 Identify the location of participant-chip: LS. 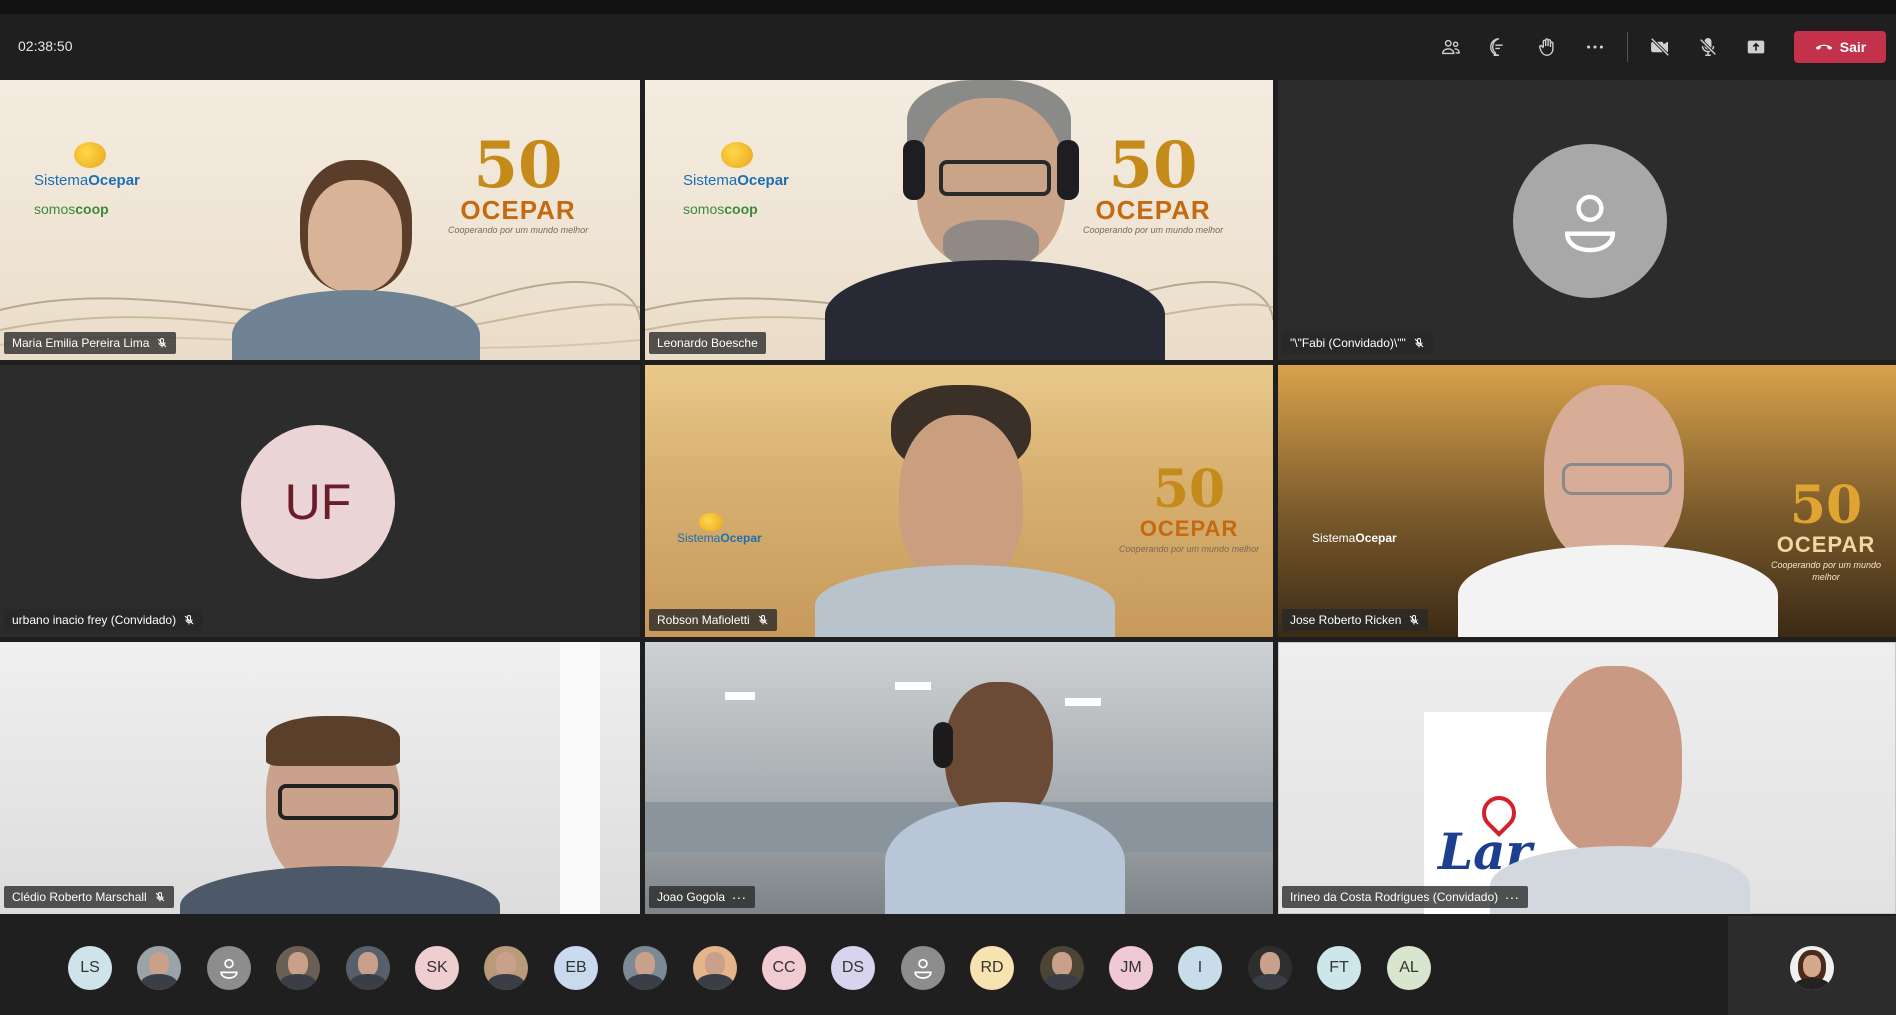
(90, 968).